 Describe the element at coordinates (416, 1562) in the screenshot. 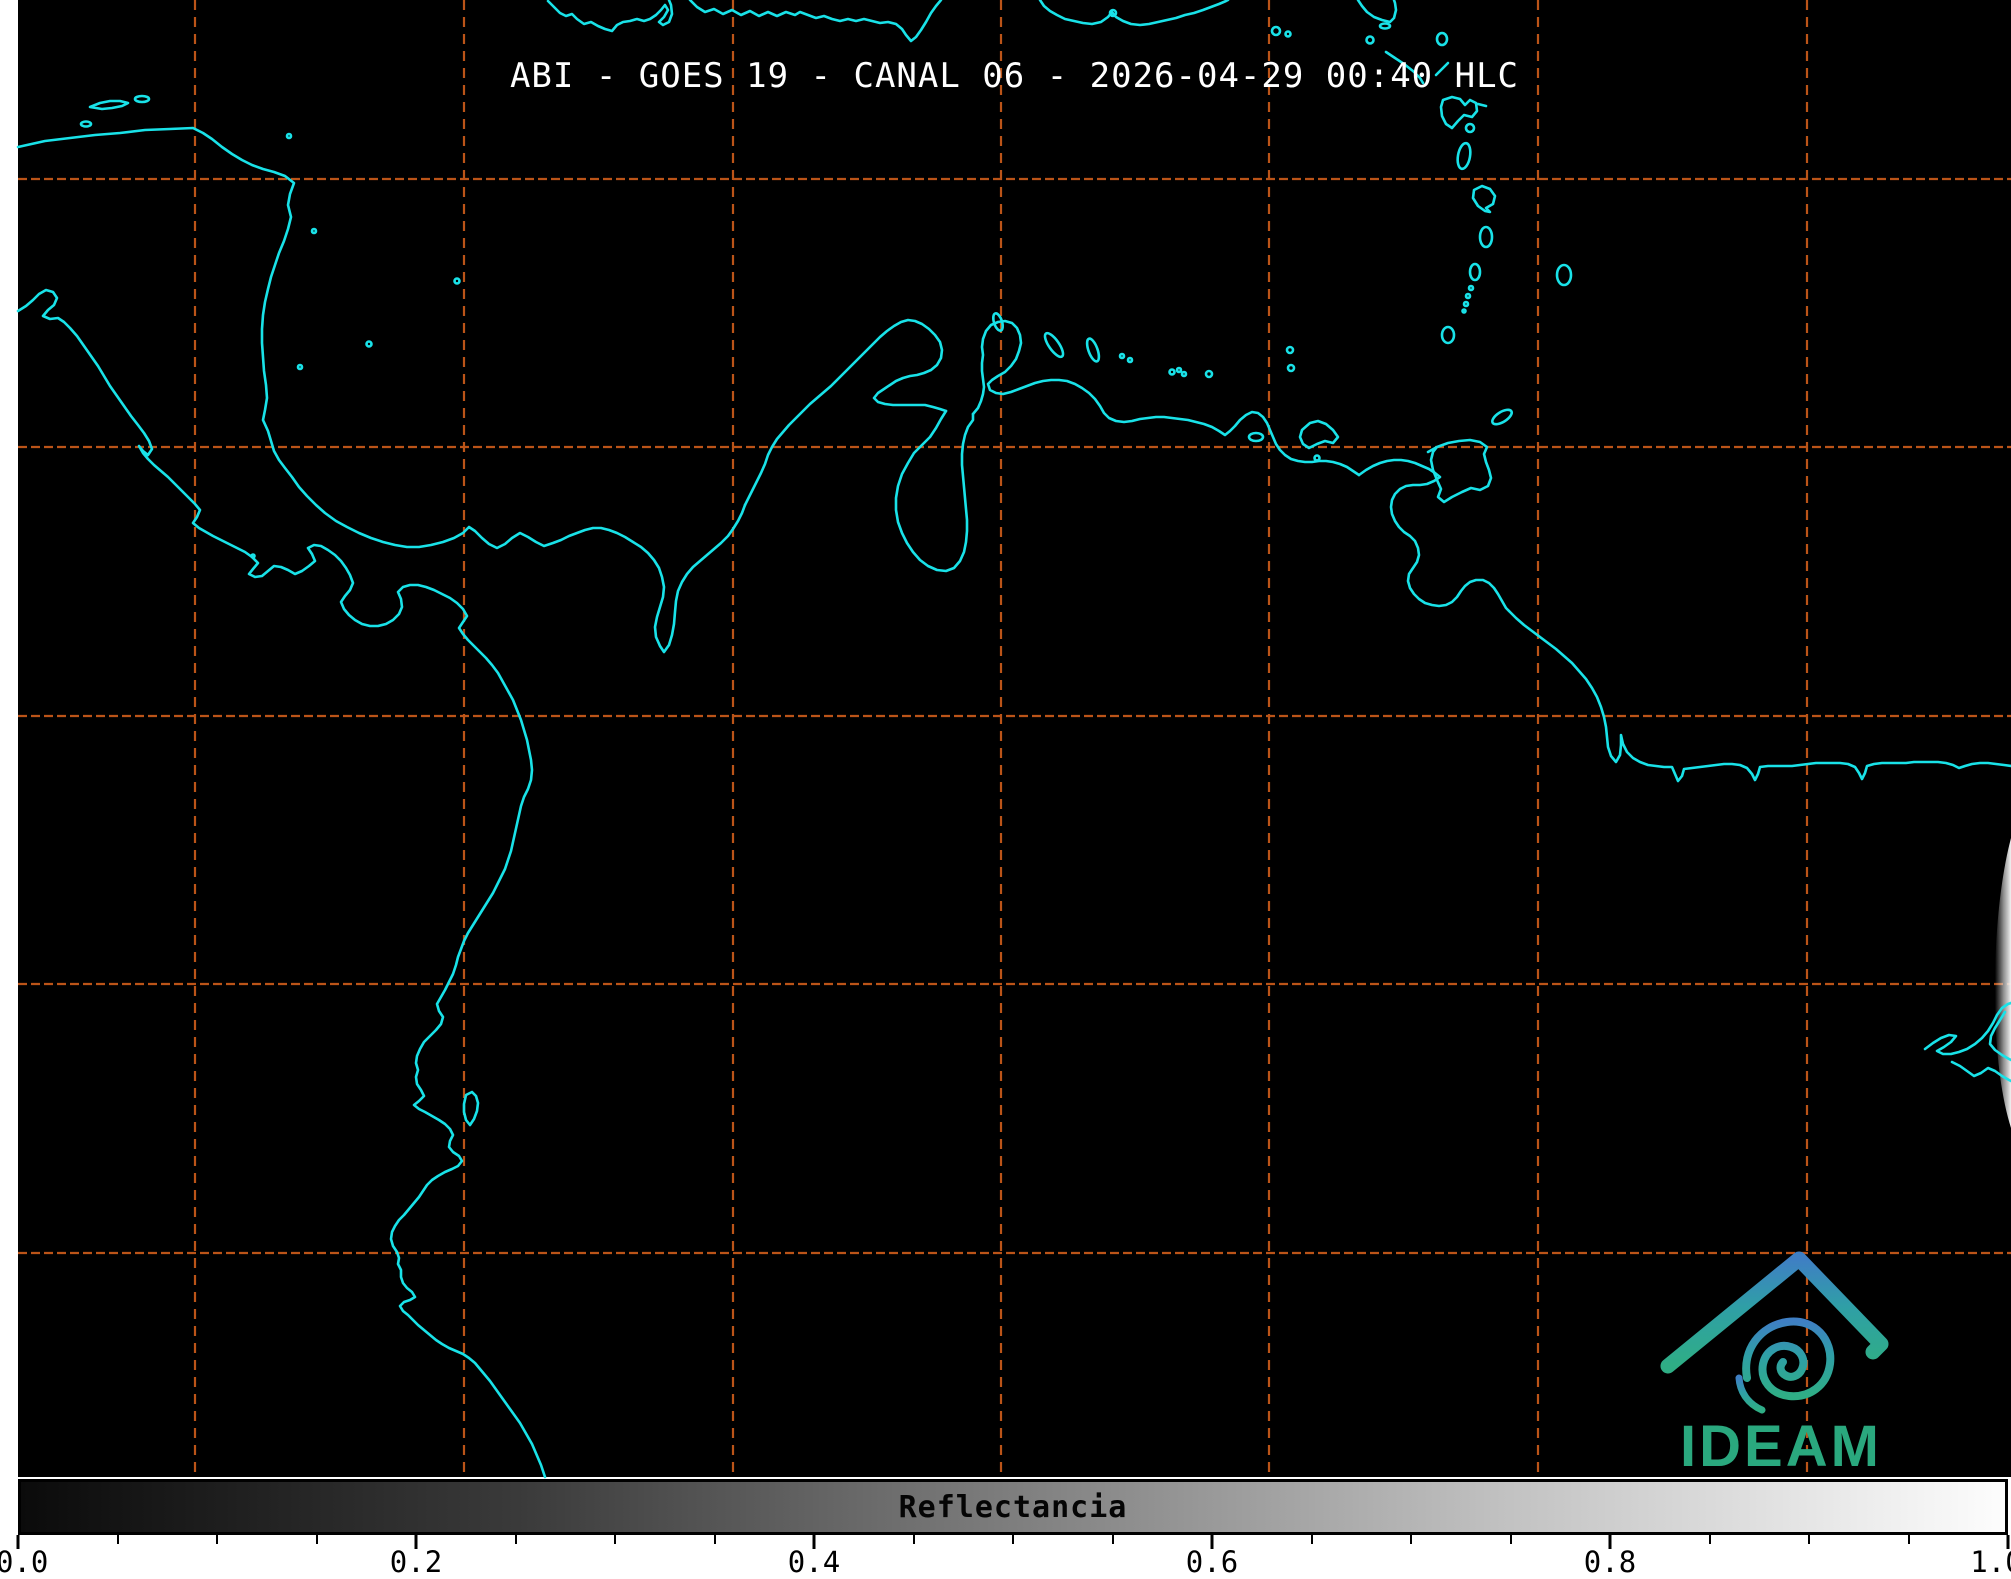

I see `colorbar-tick-label: 0.2` at that location.